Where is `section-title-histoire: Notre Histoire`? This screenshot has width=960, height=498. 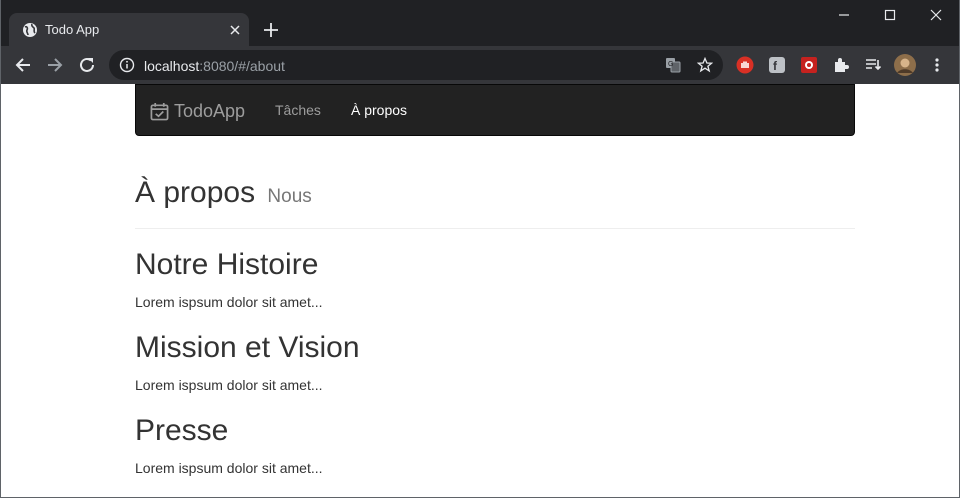 section-title-histoire: Notre Histoire is located at coordinates (227, 264).